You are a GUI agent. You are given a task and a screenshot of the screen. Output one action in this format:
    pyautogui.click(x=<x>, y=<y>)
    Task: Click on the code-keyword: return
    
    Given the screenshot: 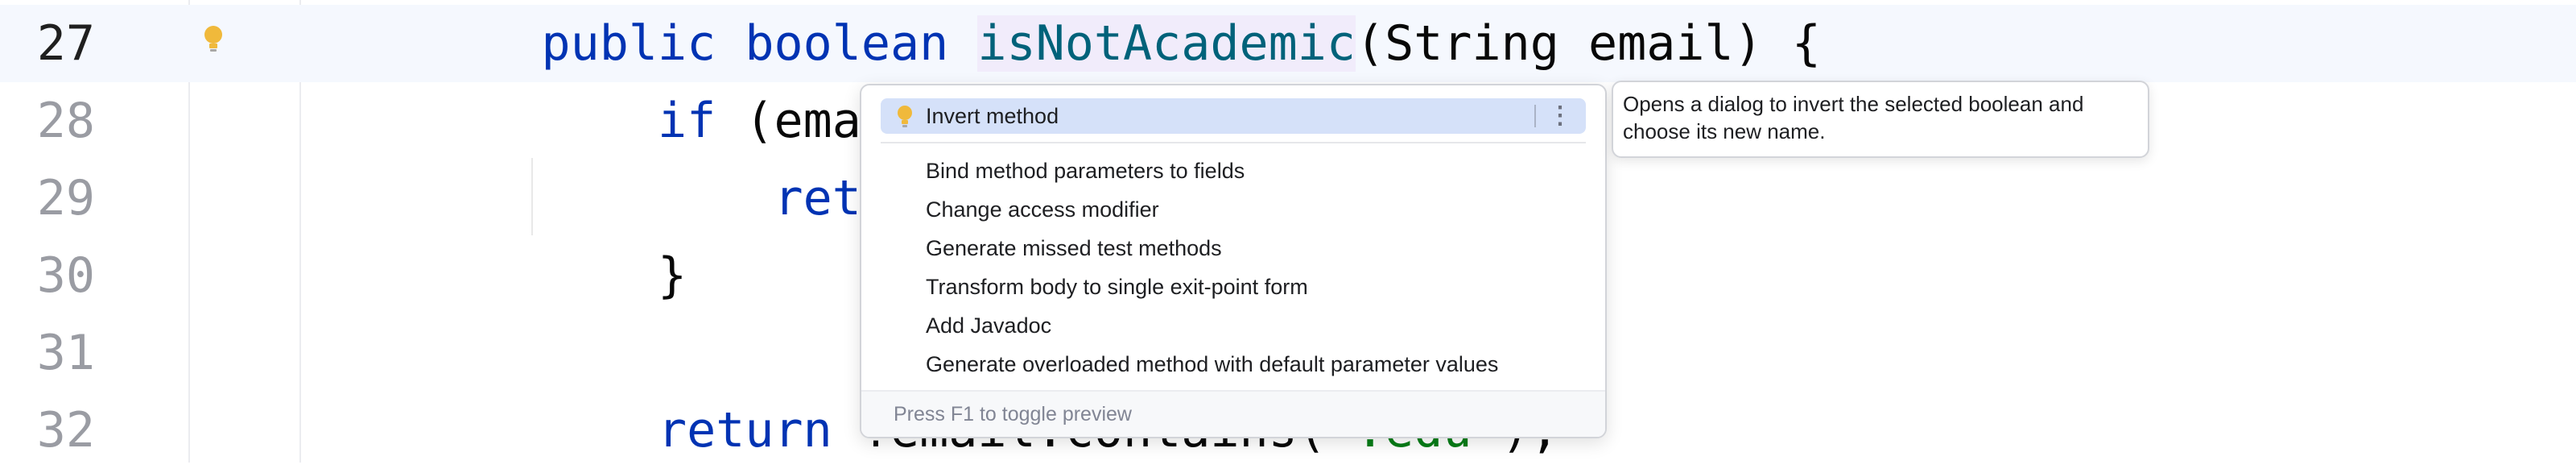 What is the action you would take?
    pyautogui.click(x=759, y=431)
    